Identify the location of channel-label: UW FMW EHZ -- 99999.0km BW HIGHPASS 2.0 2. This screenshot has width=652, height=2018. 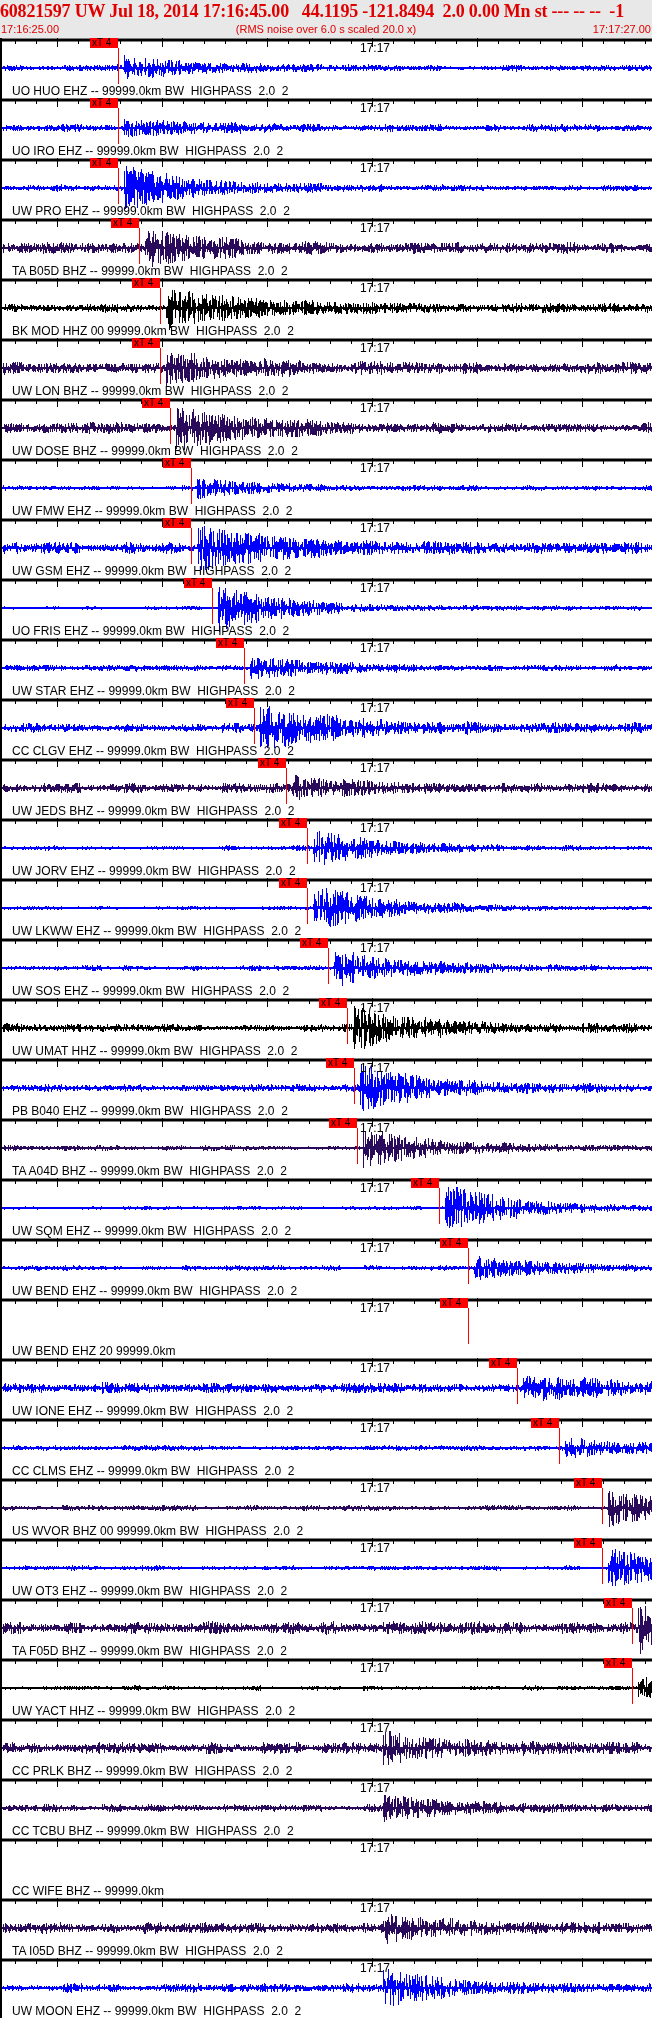
(152, 511).